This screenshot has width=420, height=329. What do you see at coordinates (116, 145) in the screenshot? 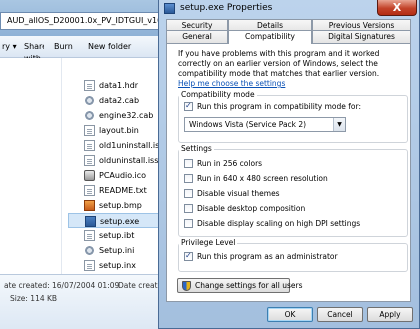
I see `file-item: old1uninstall.iss` at bounding box center [116, 145].